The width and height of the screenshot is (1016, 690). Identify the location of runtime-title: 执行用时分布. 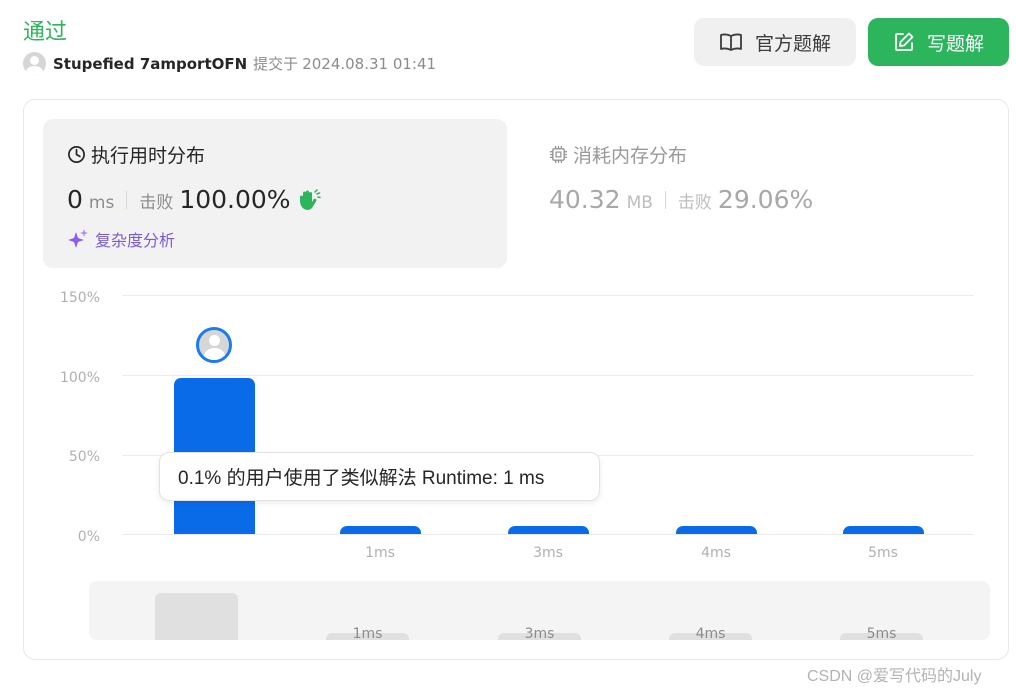
(136, 154).